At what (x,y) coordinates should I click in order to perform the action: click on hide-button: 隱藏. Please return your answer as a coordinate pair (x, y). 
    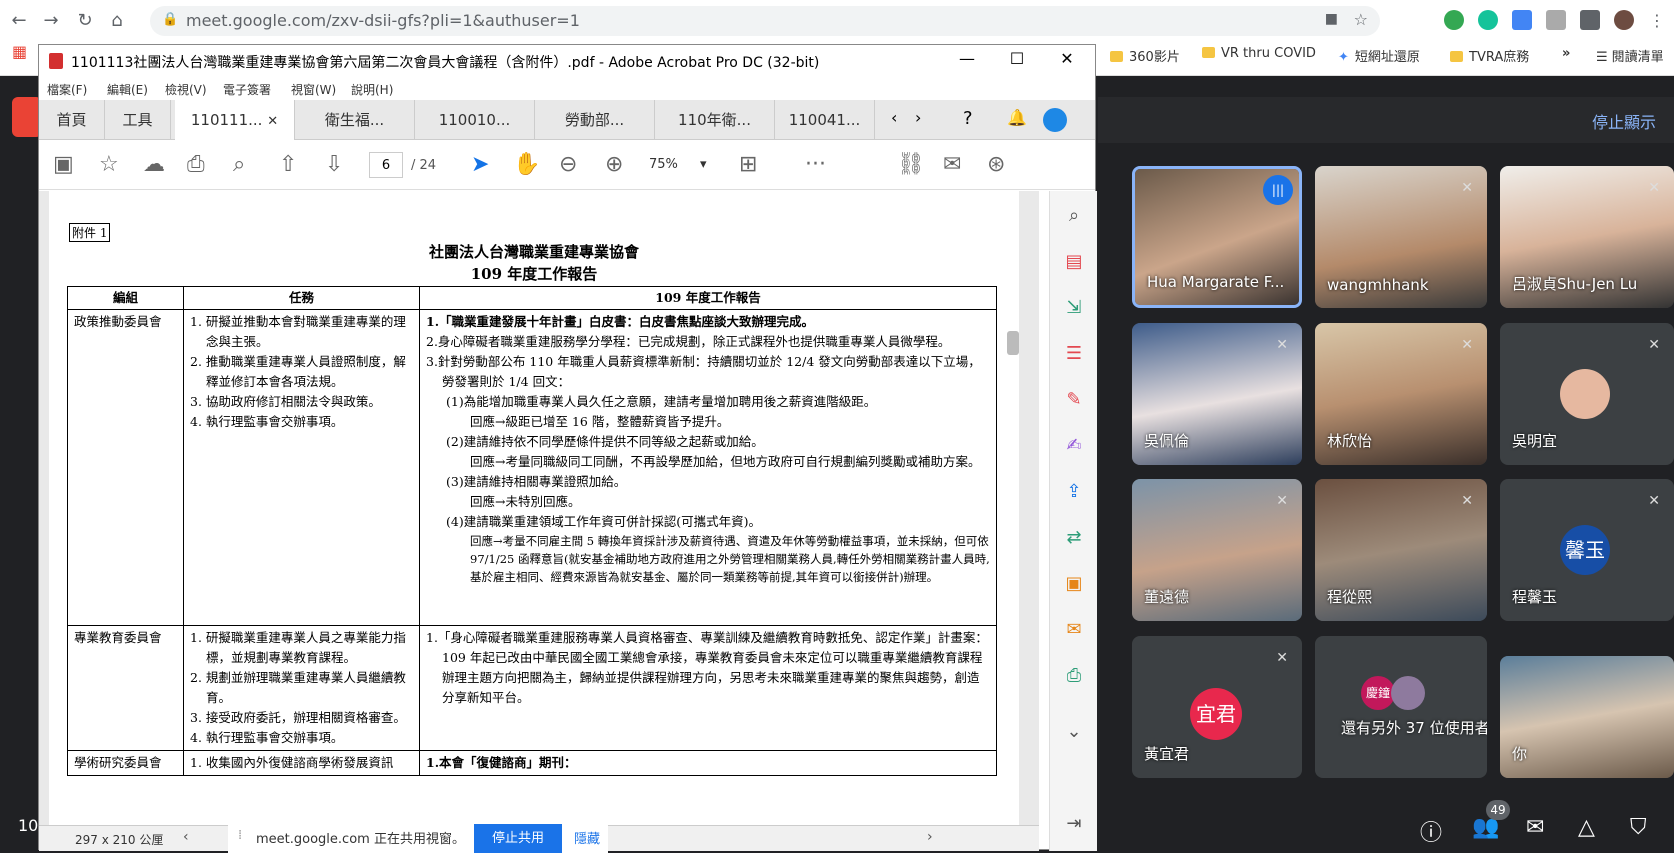
    Looking at the image, I should click on (587, 837).